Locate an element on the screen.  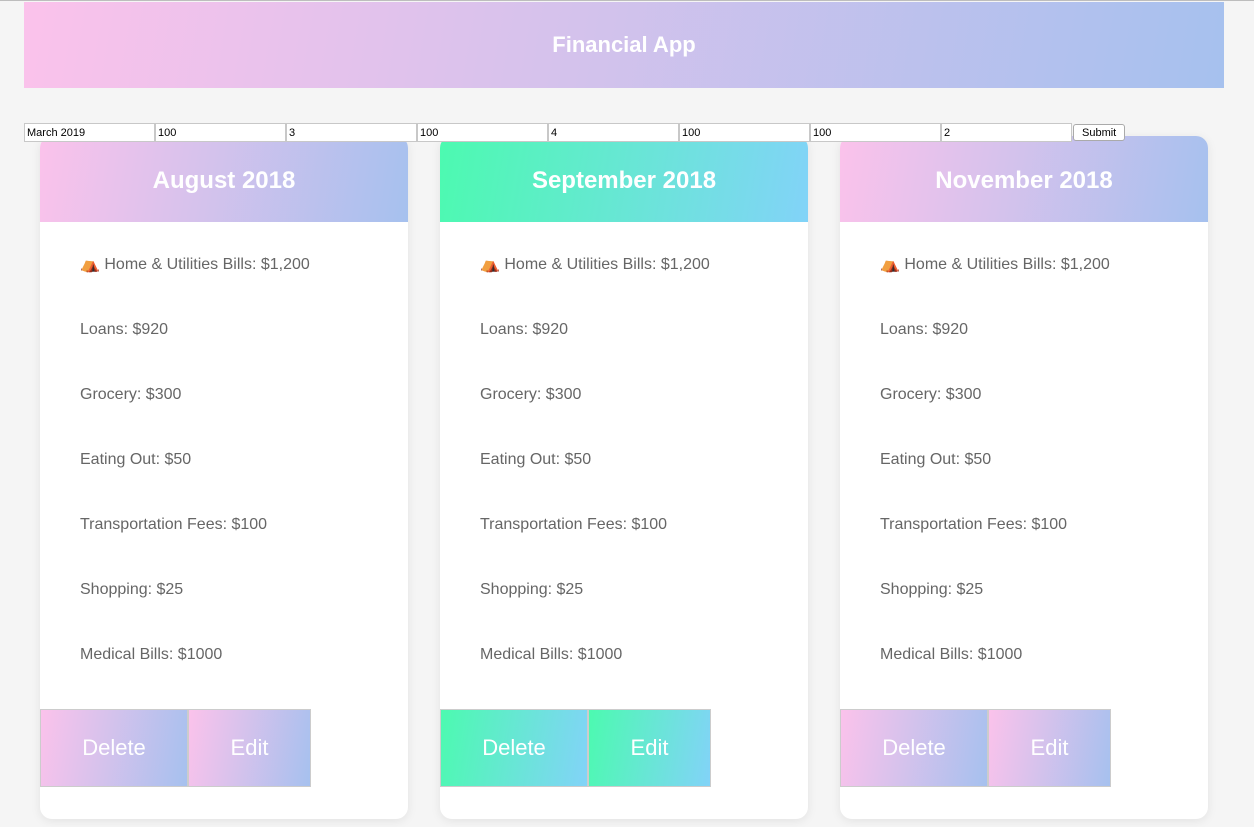
medical-input is located at coordinates (1006, 132).